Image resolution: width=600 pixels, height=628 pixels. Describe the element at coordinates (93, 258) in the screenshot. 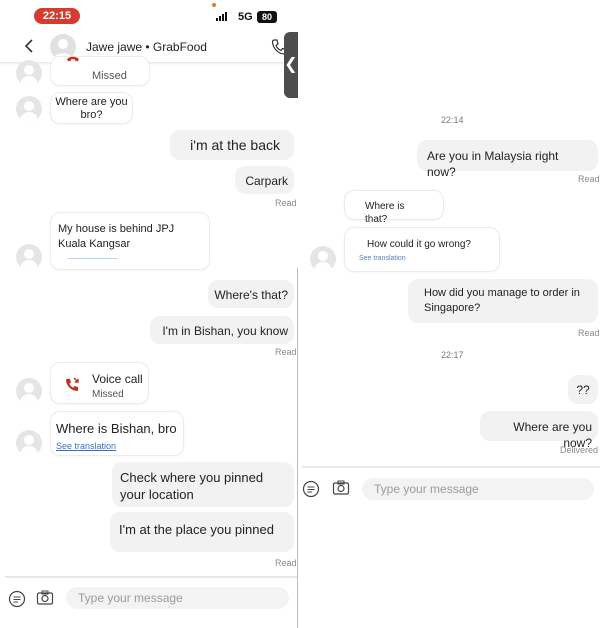

I see `link-underline` at that location.